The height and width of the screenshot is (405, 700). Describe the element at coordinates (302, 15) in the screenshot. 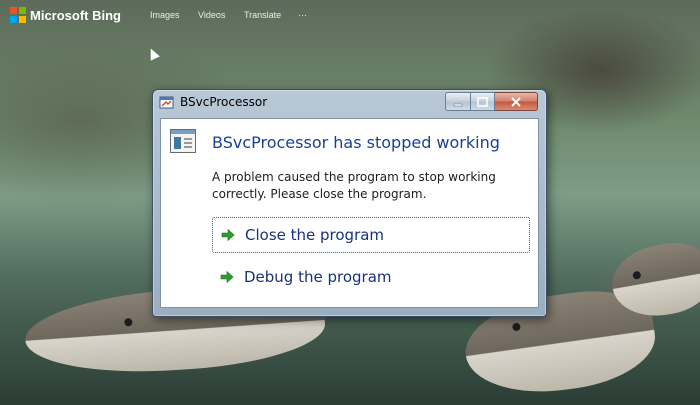

I see `nav-more: ···` at that location.